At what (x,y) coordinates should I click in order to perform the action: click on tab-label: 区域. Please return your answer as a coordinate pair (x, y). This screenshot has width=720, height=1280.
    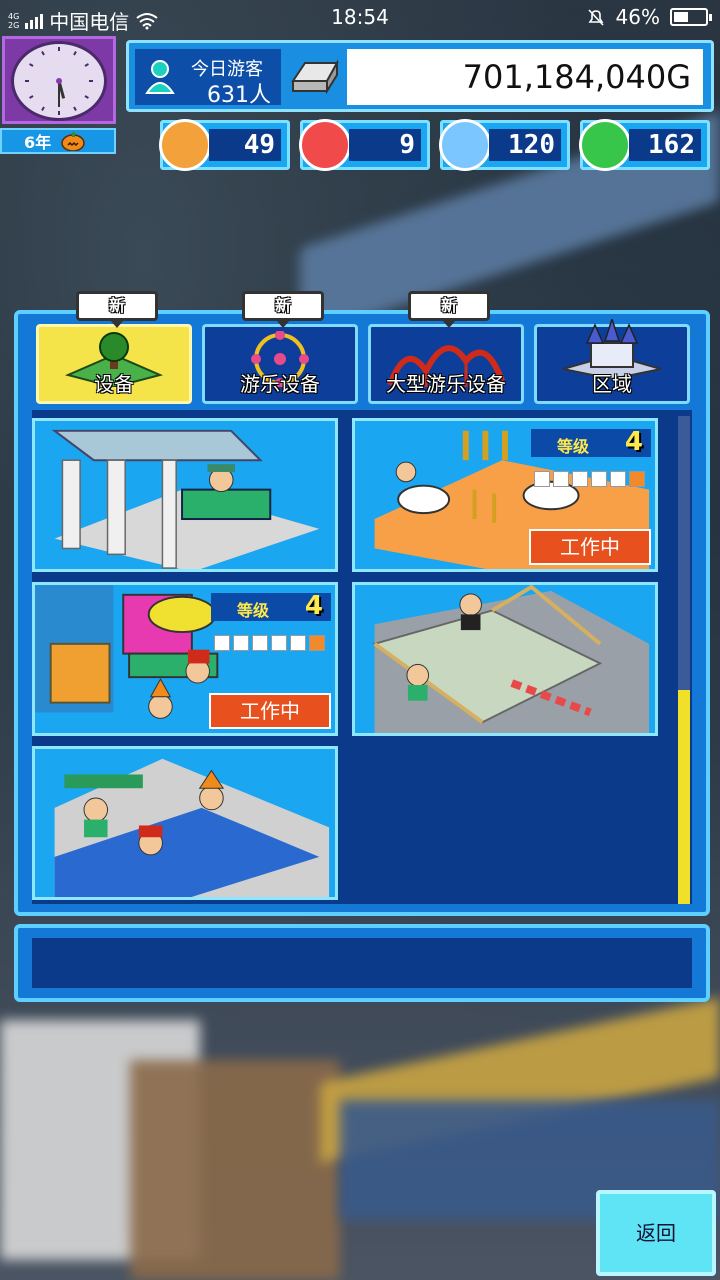
    Looking at the image, I should click on (612, 384).